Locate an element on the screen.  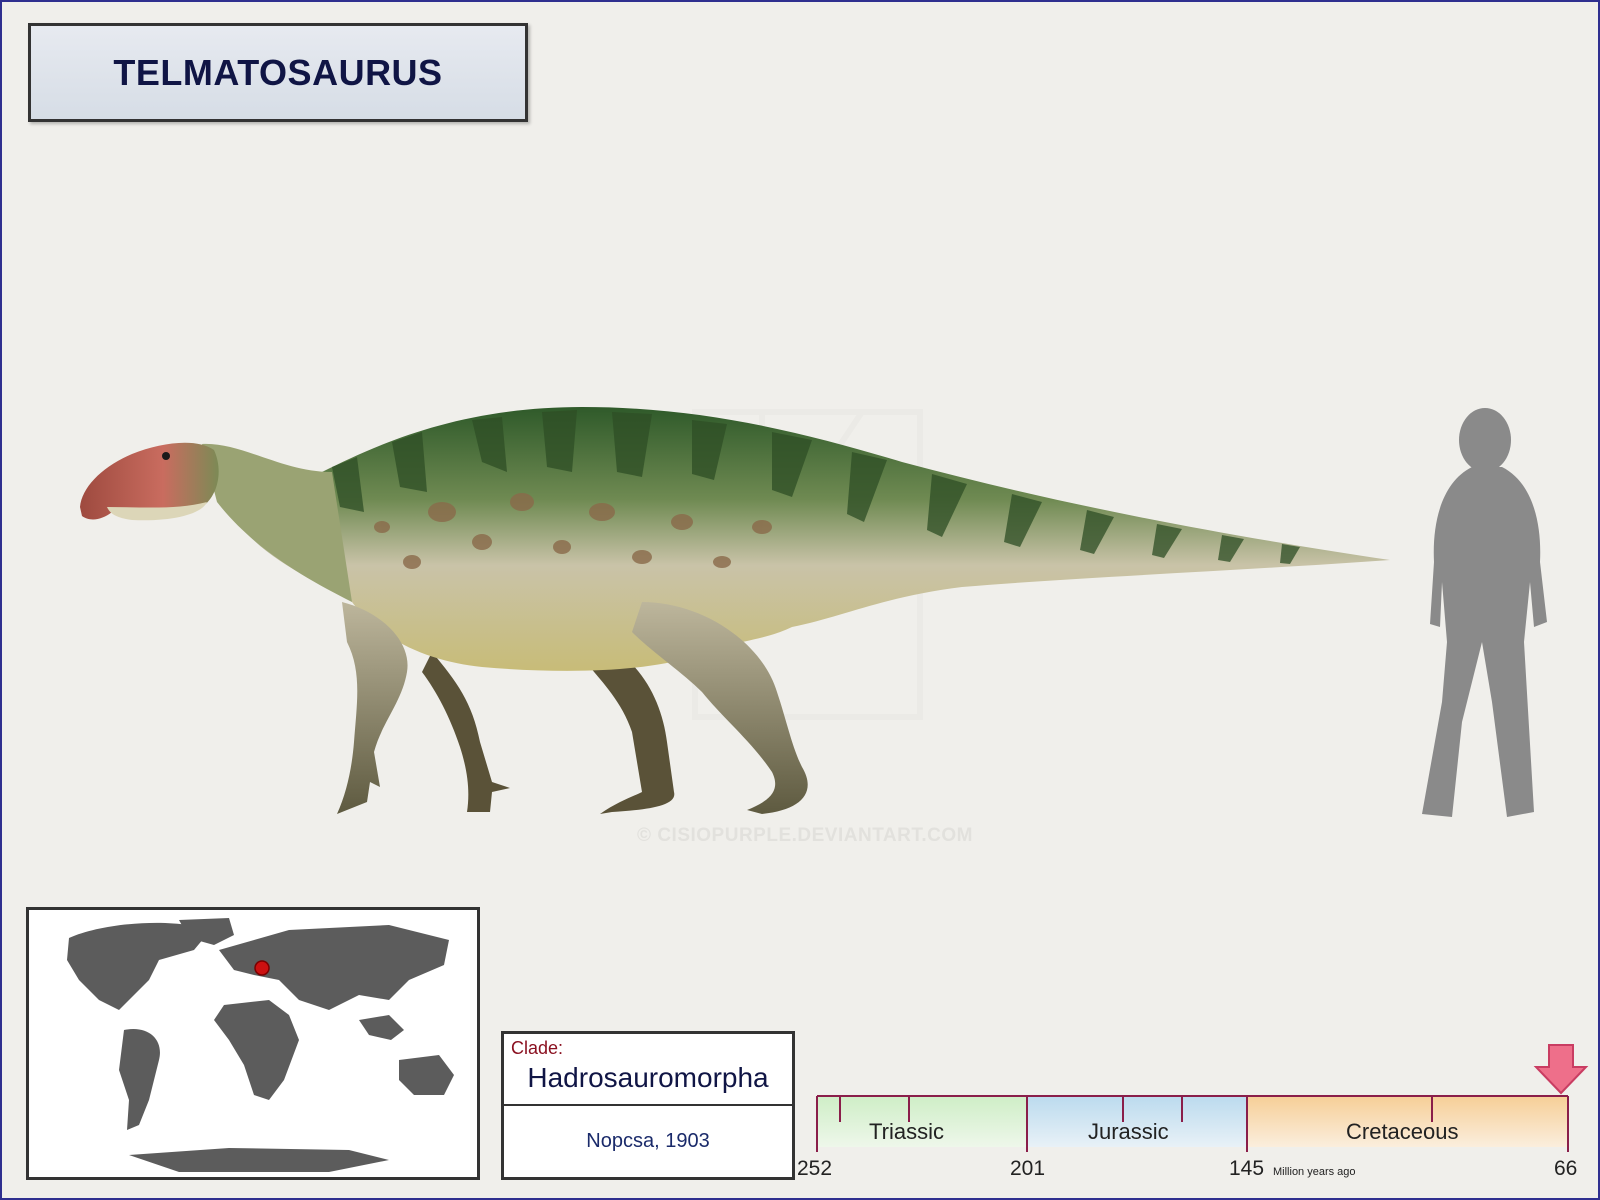
timeline-graphic is located at coordinates (1202, 1098).